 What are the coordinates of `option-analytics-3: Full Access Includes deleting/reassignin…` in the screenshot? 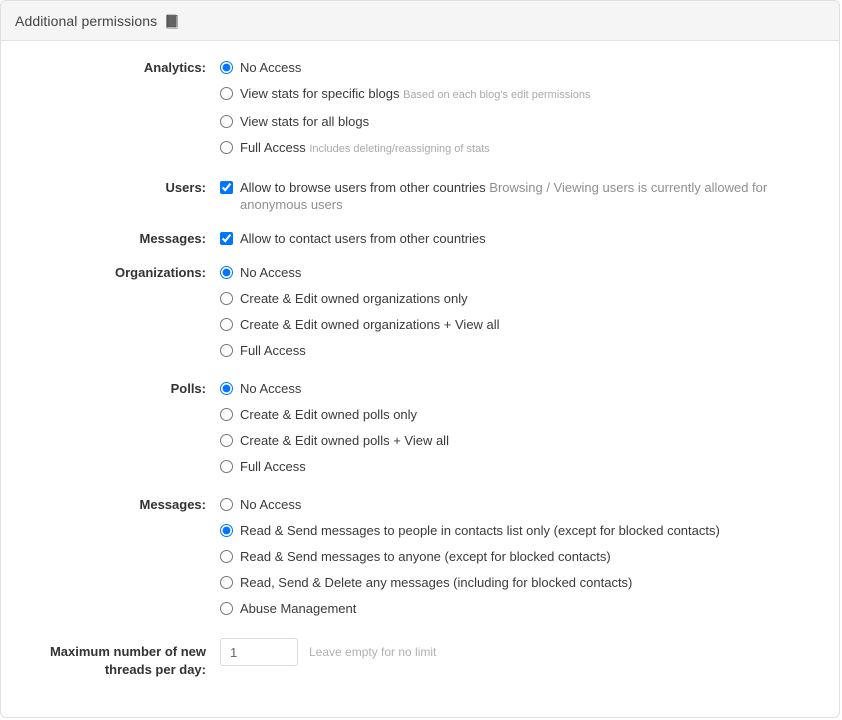 It's located at (529, 148).